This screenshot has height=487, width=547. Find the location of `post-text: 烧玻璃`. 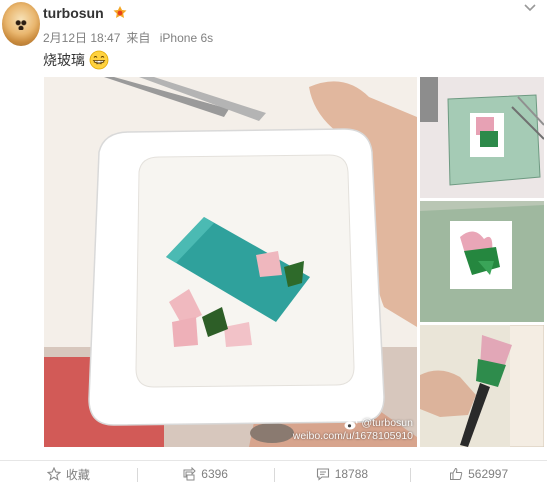

post-text: 烧玻璃 is located at coordinates (76, 60).